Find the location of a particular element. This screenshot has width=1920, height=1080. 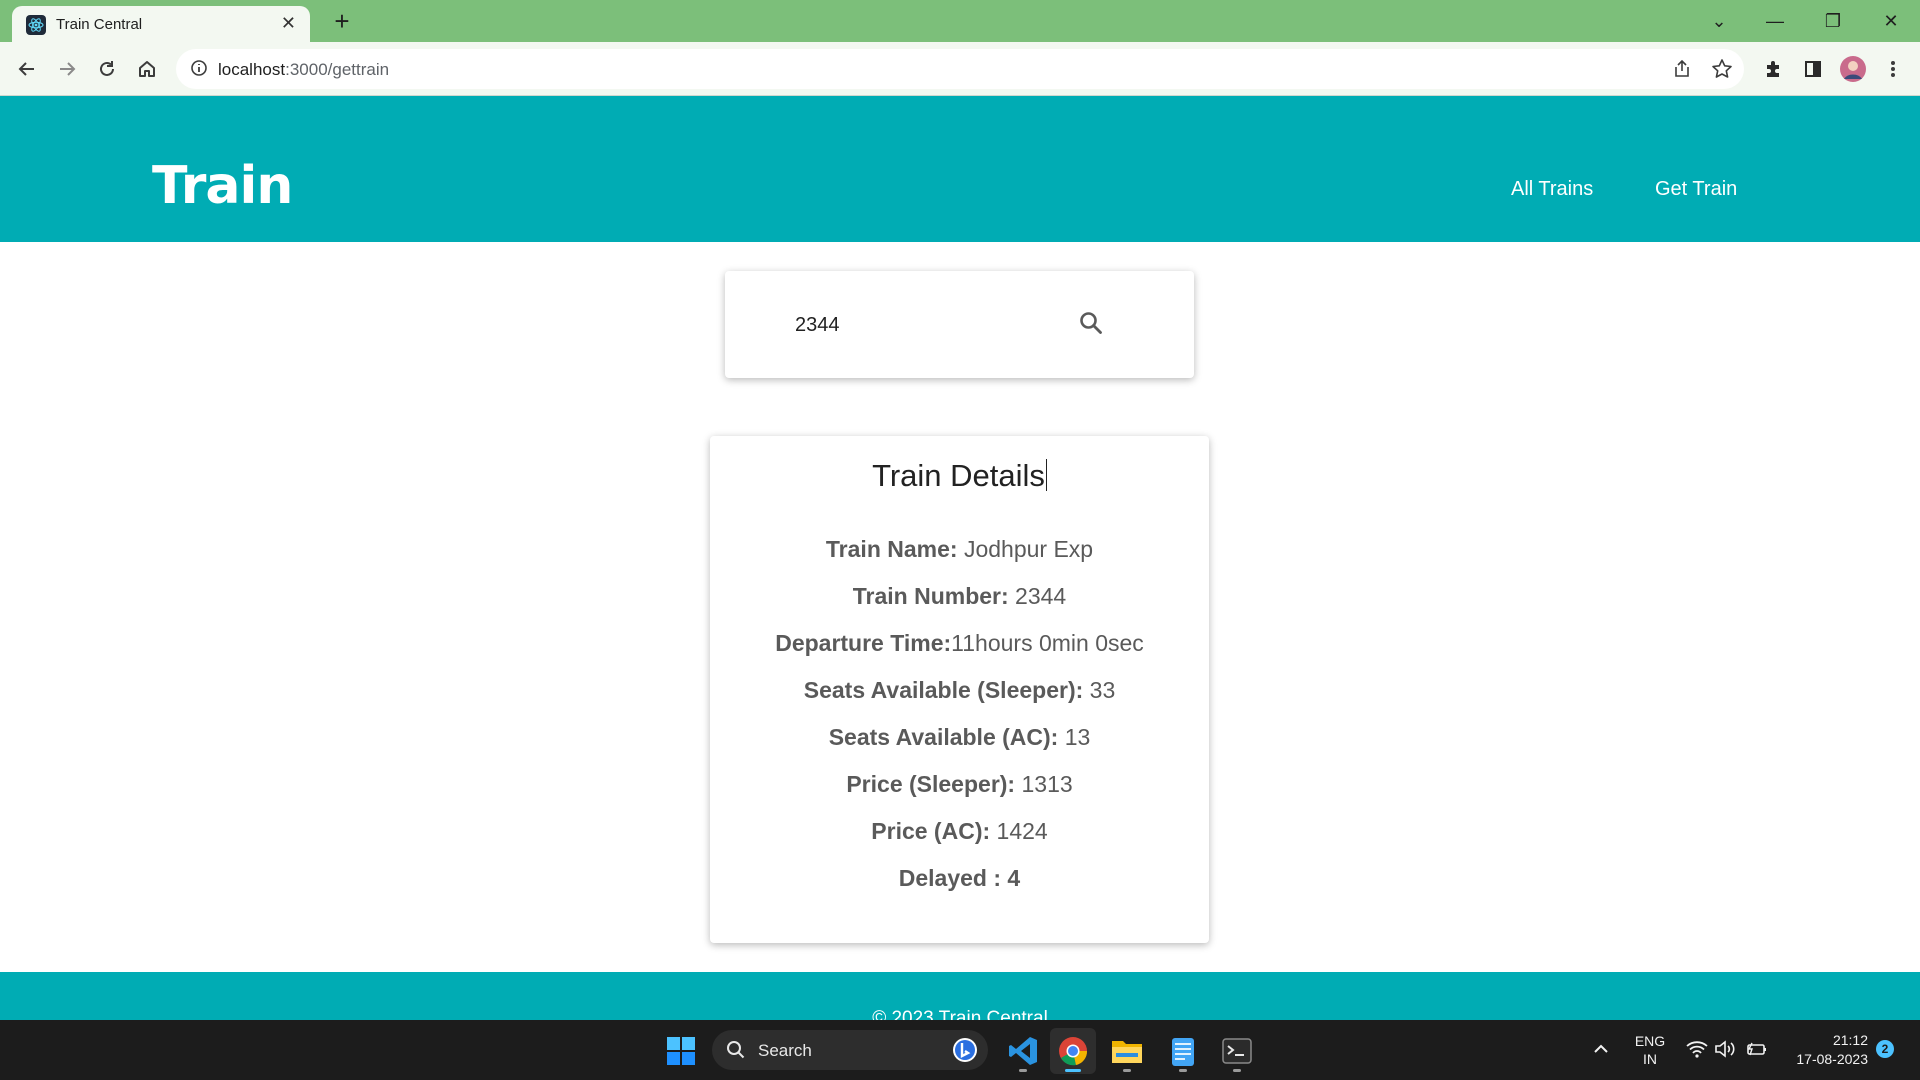

detail-value: 2344 is located at coordinates (1037, 596).